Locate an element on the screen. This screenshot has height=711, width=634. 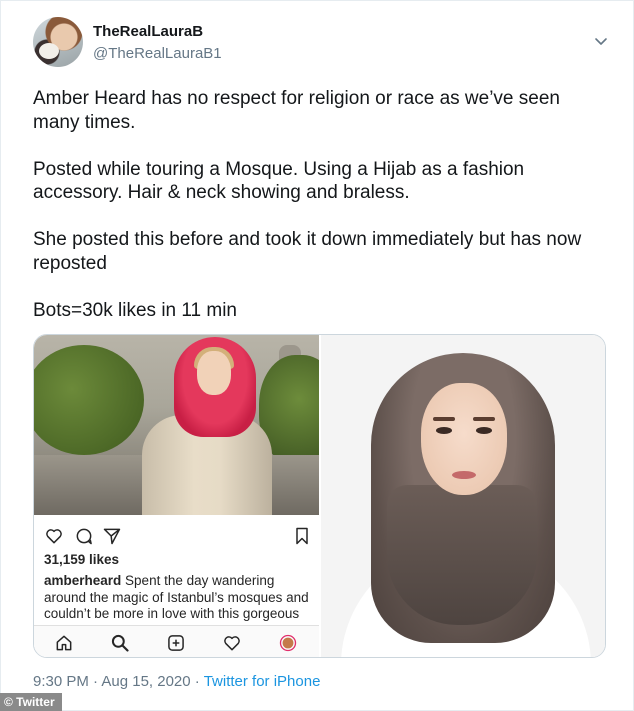
instagram-bottom-nav is located at coordinates (176, 641).